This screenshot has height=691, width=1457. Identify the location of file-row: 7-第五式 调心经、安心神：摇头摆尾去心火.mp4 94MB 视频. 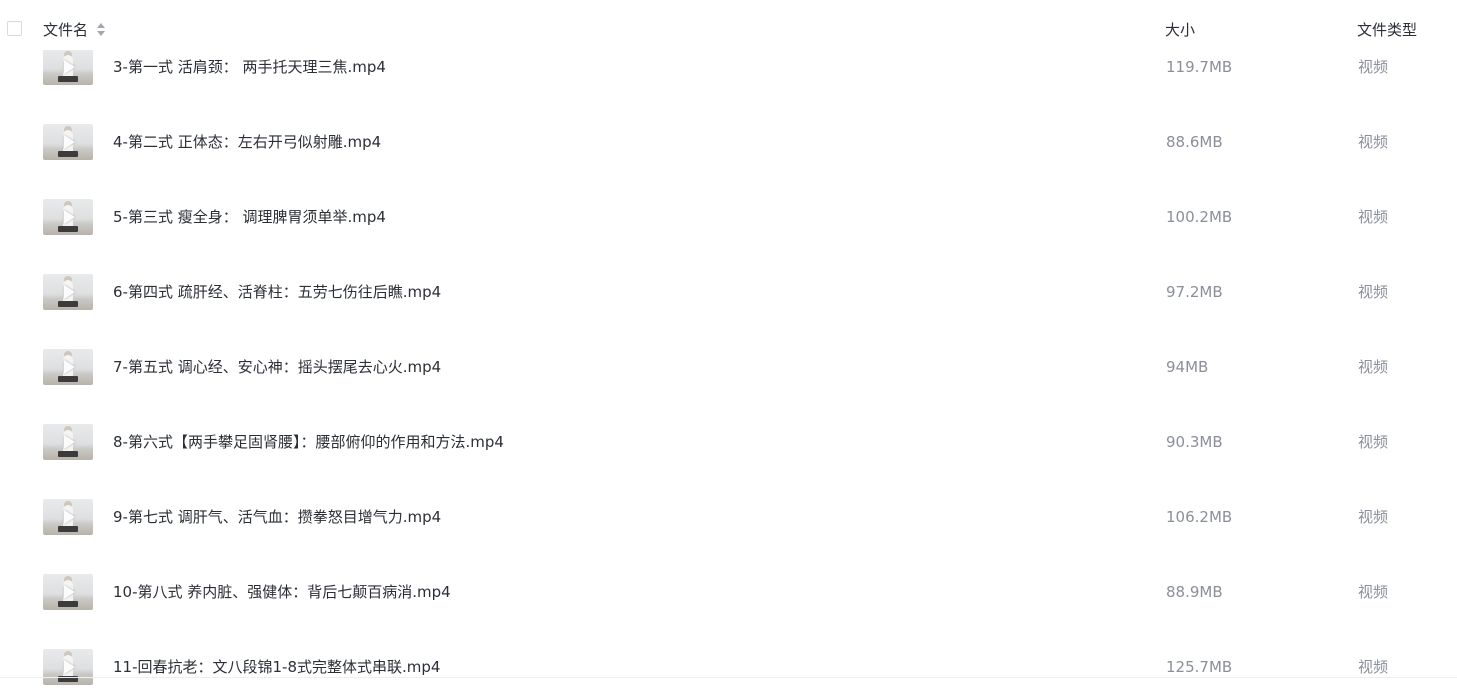
(728, 367).